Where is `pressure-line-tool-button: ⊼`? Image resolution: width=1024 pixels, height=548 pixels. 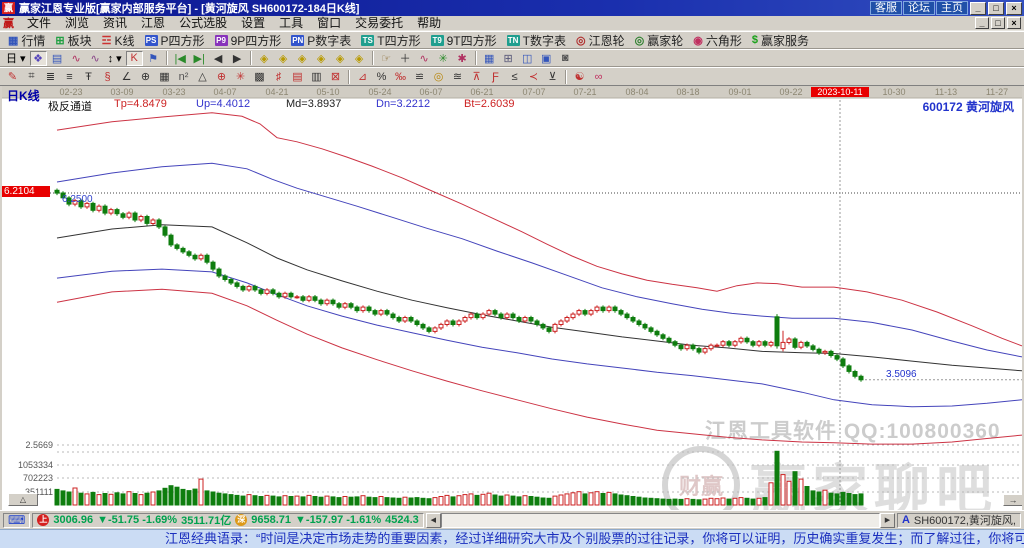 pressure-line-tool-button: ⊼ is located at coordinates (476, 76).